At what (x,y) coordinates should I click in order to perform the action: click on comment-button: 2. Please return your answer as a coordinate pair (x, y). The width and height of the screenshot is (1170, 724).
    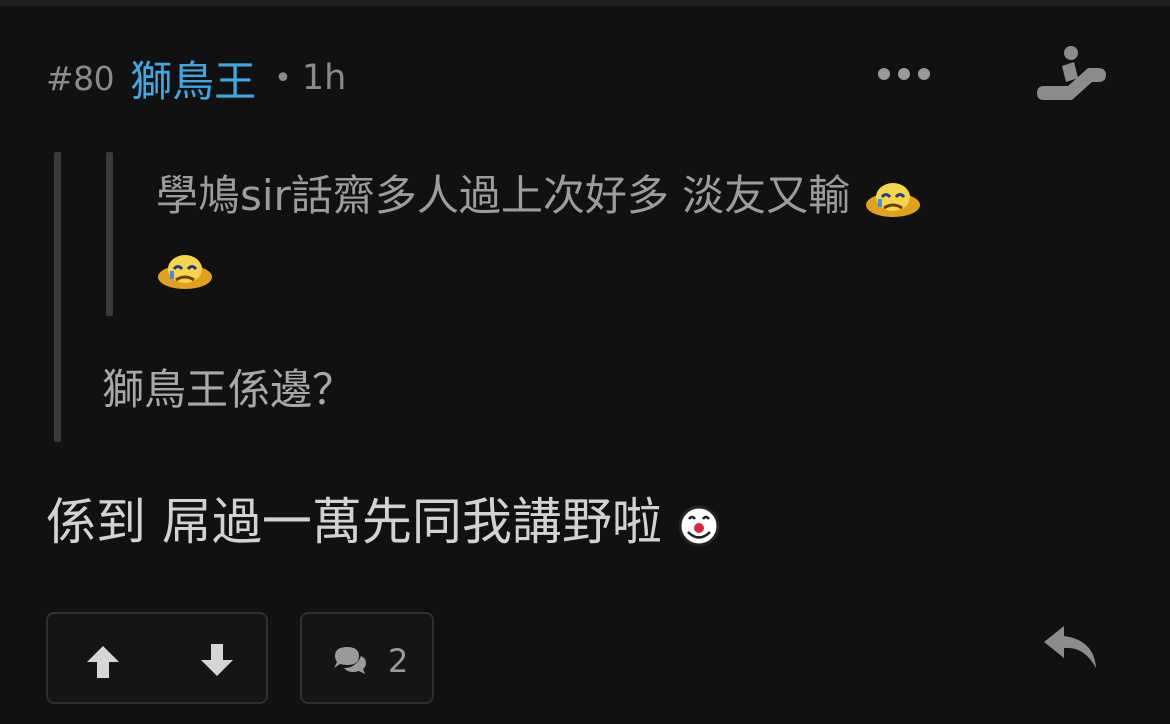
    Looking at the image, I should click on (367, 658).